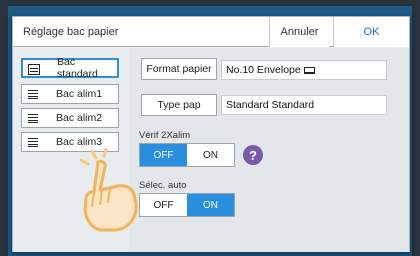 Image resolution: width=420 pixels, height=256 pixels. What do you see at coordinates (371, 32) in the screenshot?
I see `ok-button: OK` at bounding box center [371, 32].